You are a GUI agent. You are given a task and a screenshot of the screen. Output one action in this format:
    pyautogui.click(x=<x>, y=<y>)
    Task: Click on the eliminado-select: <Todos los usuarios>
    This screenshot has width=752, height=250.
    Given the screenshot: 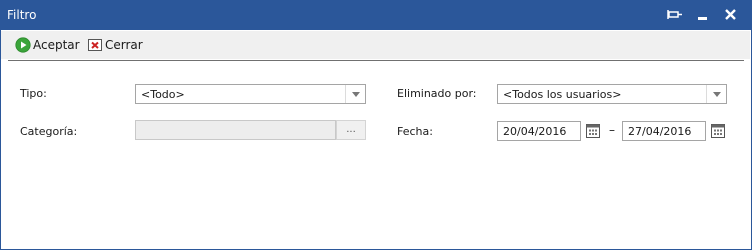 What is the action you would take?
    pyautogui.click(x=612, y=94)
    